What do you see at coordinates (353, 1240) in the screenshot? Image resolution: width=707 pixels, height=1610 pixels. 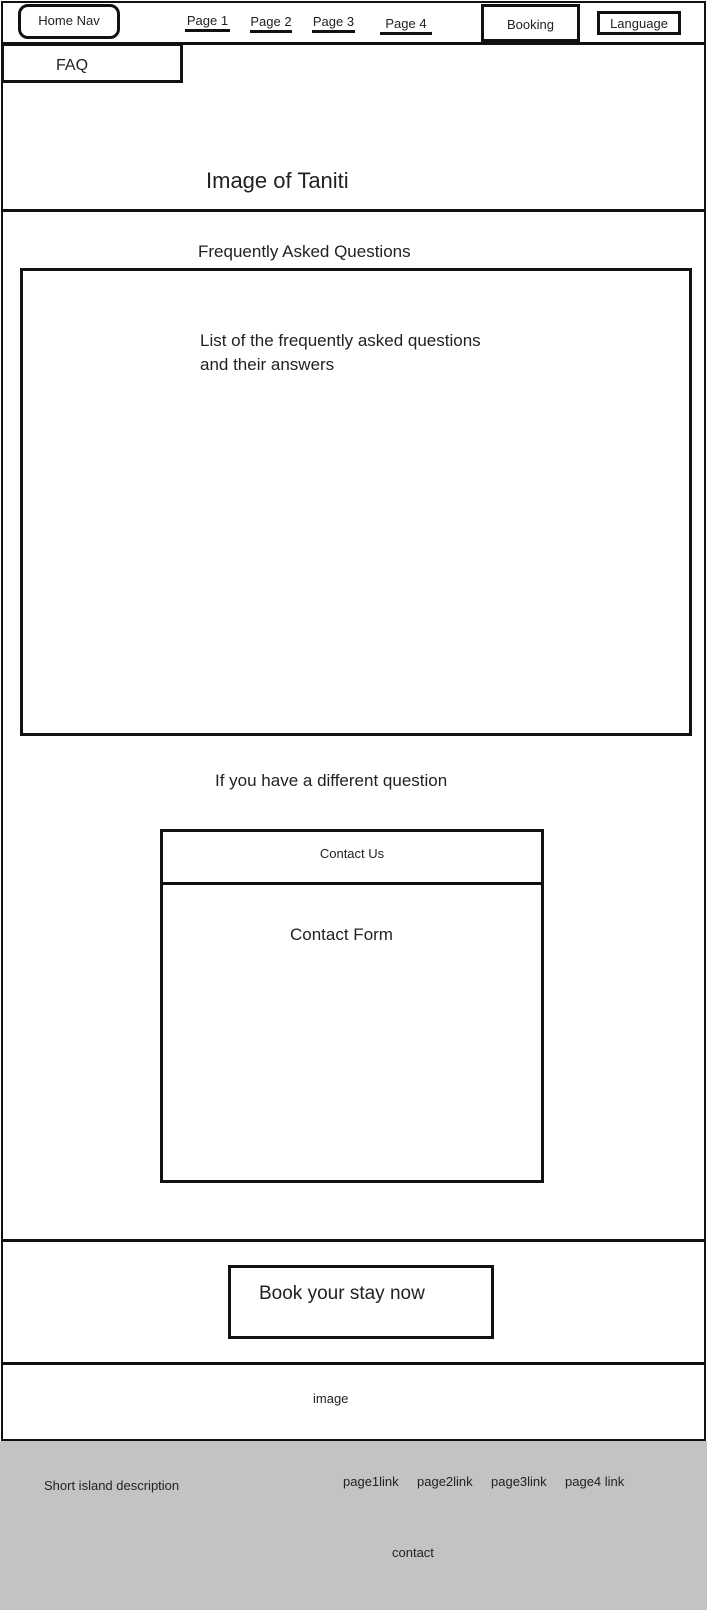 I see `contact-divider` at bounding box center [353, 1240].